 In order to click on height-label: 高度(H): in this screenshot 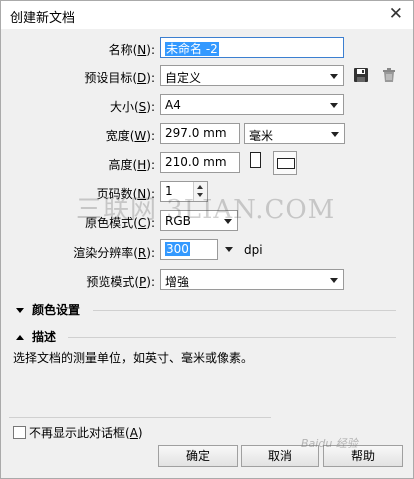, I will do `click(131, 165)`.